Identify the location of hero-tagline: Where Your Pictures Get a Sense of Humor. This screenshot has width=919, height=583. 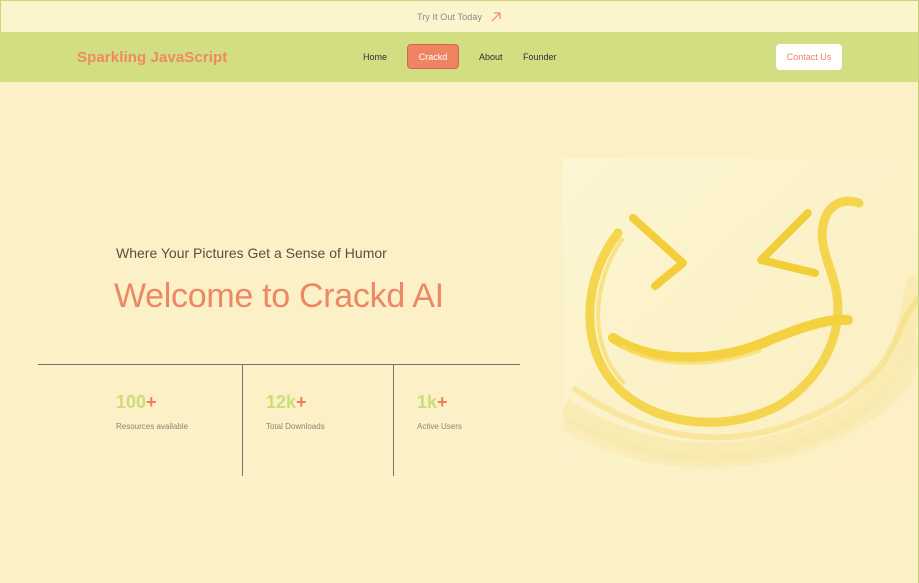
(251, 253).